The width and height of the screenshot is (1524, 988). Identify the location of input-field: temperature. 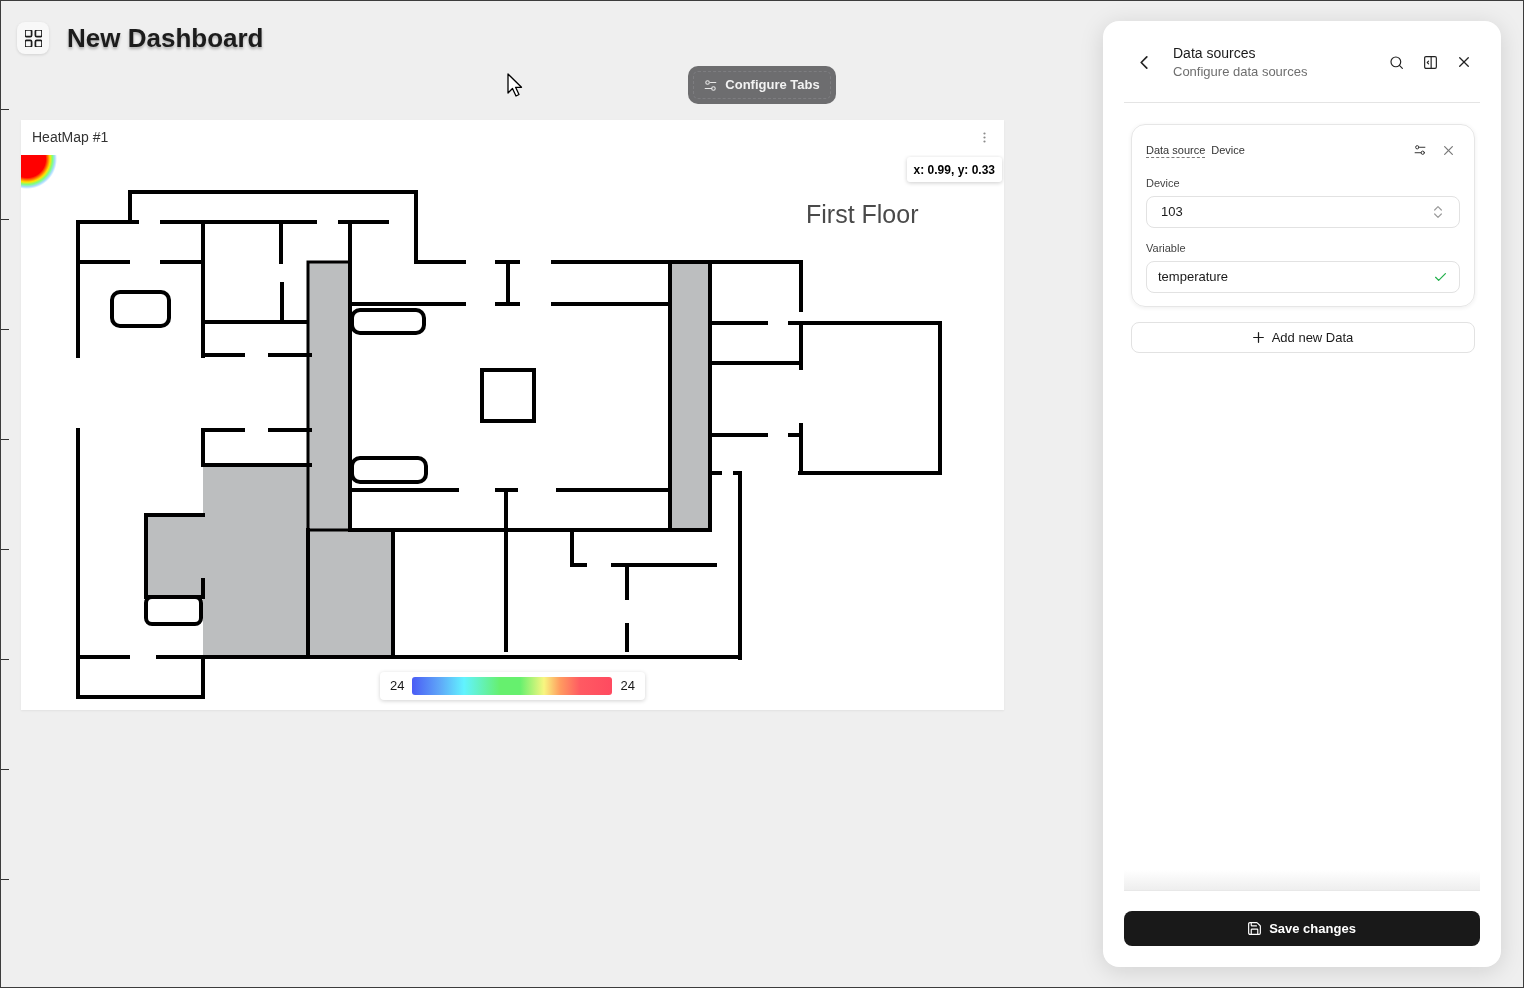
(1303, 277).